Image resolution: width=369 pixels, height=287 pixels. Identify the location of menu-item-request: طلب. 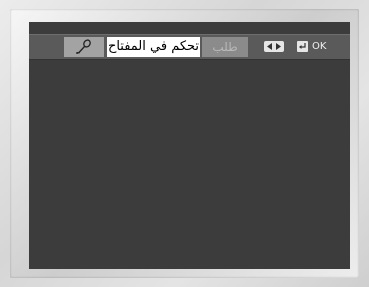
(225, 47).